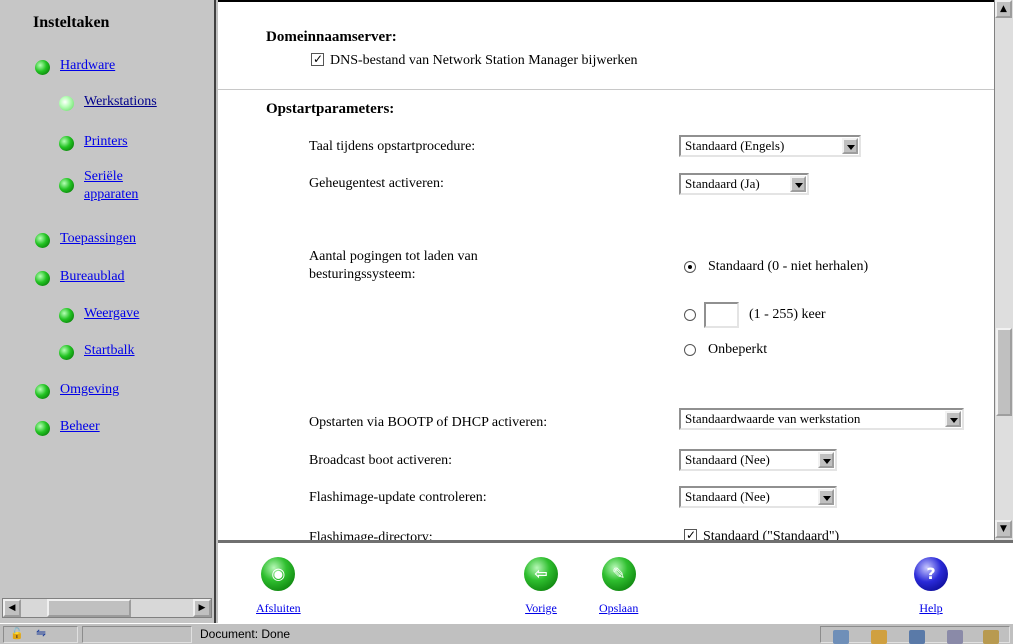 The image size is (1013, 644). I want to click on sidebar-item-omgeving: Omgeving, so click(77, 390).